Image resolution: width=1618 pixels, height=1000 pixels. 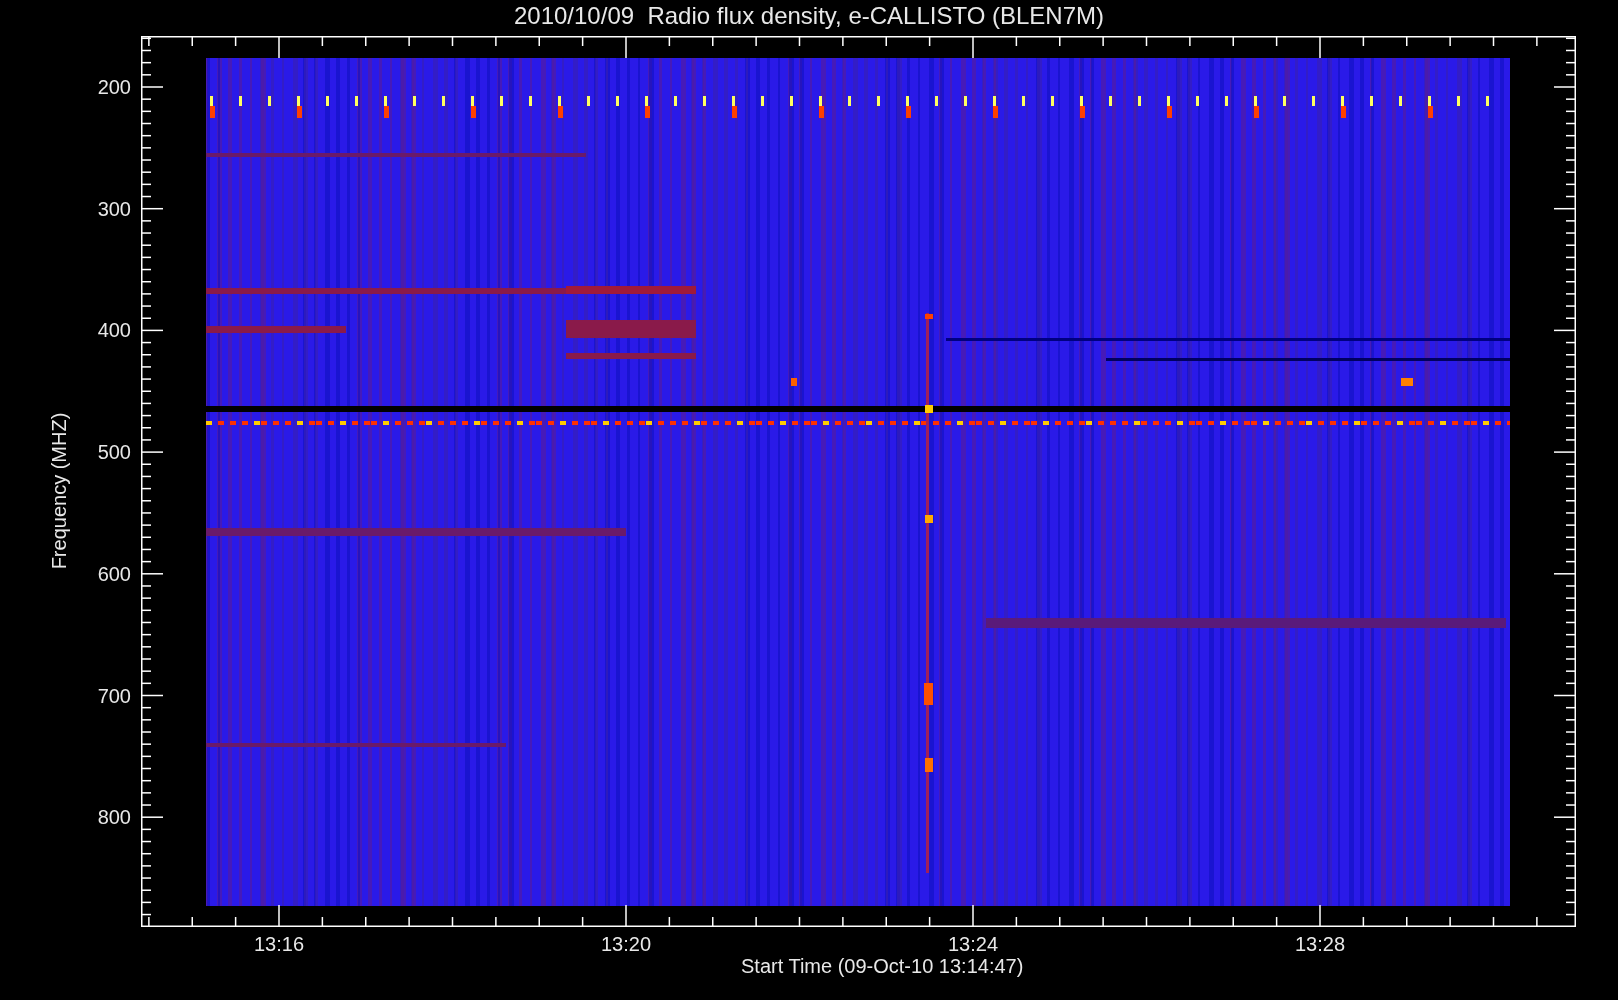 I want to click on y-tick-label: 200, so click(x=114, y=87).